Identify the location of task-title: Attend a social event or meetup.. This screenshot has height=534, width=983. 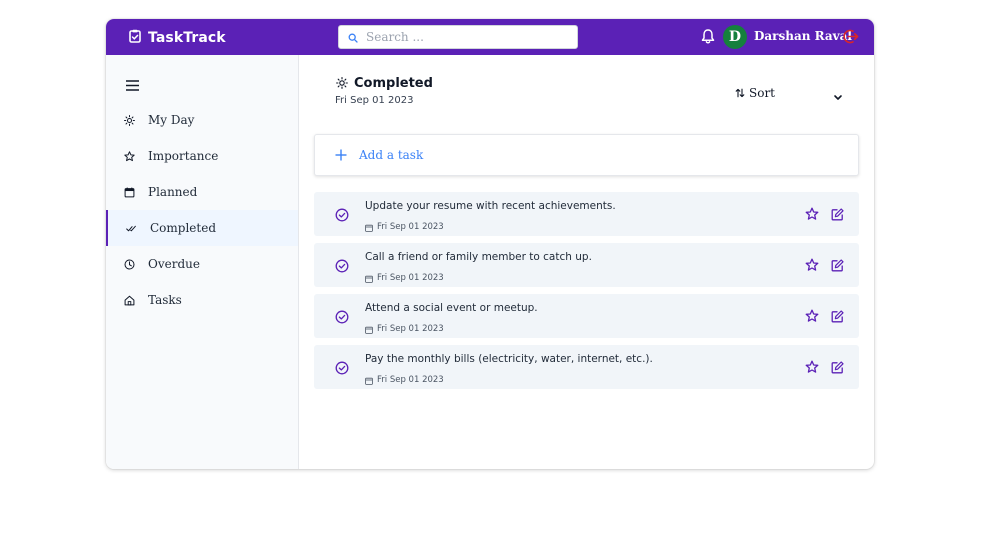
(451, 308).